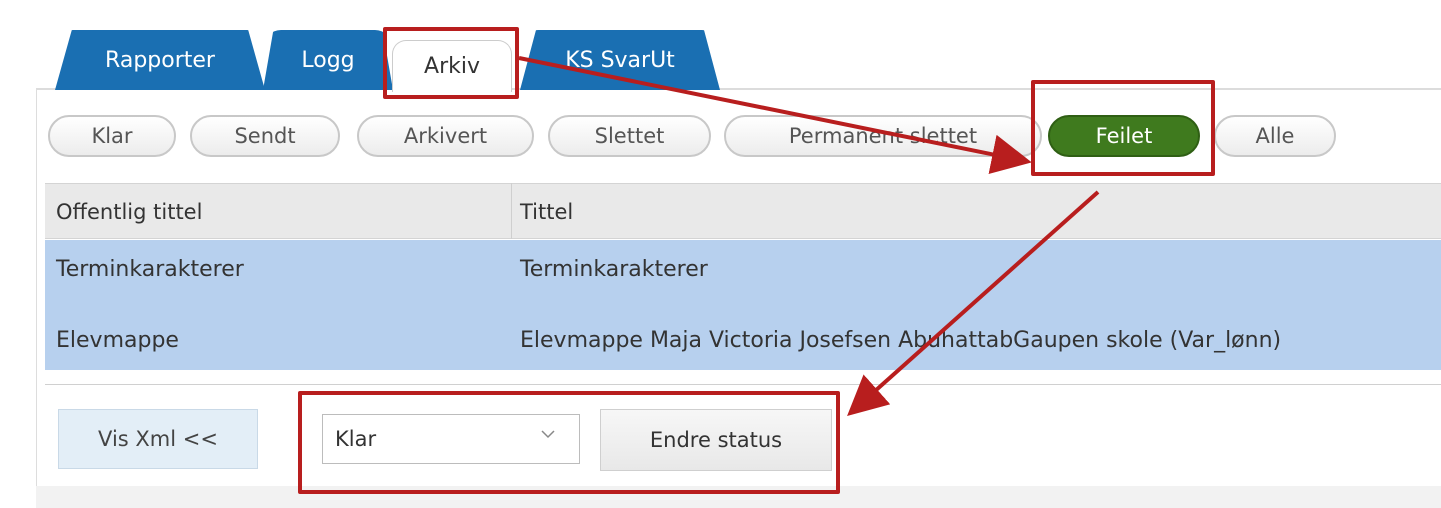 The width and height of the screenshot is (1441, 508). What do you see at coordinates (743, 384) in the screenshot?
I see `divider` at bounding box center [743, 384].